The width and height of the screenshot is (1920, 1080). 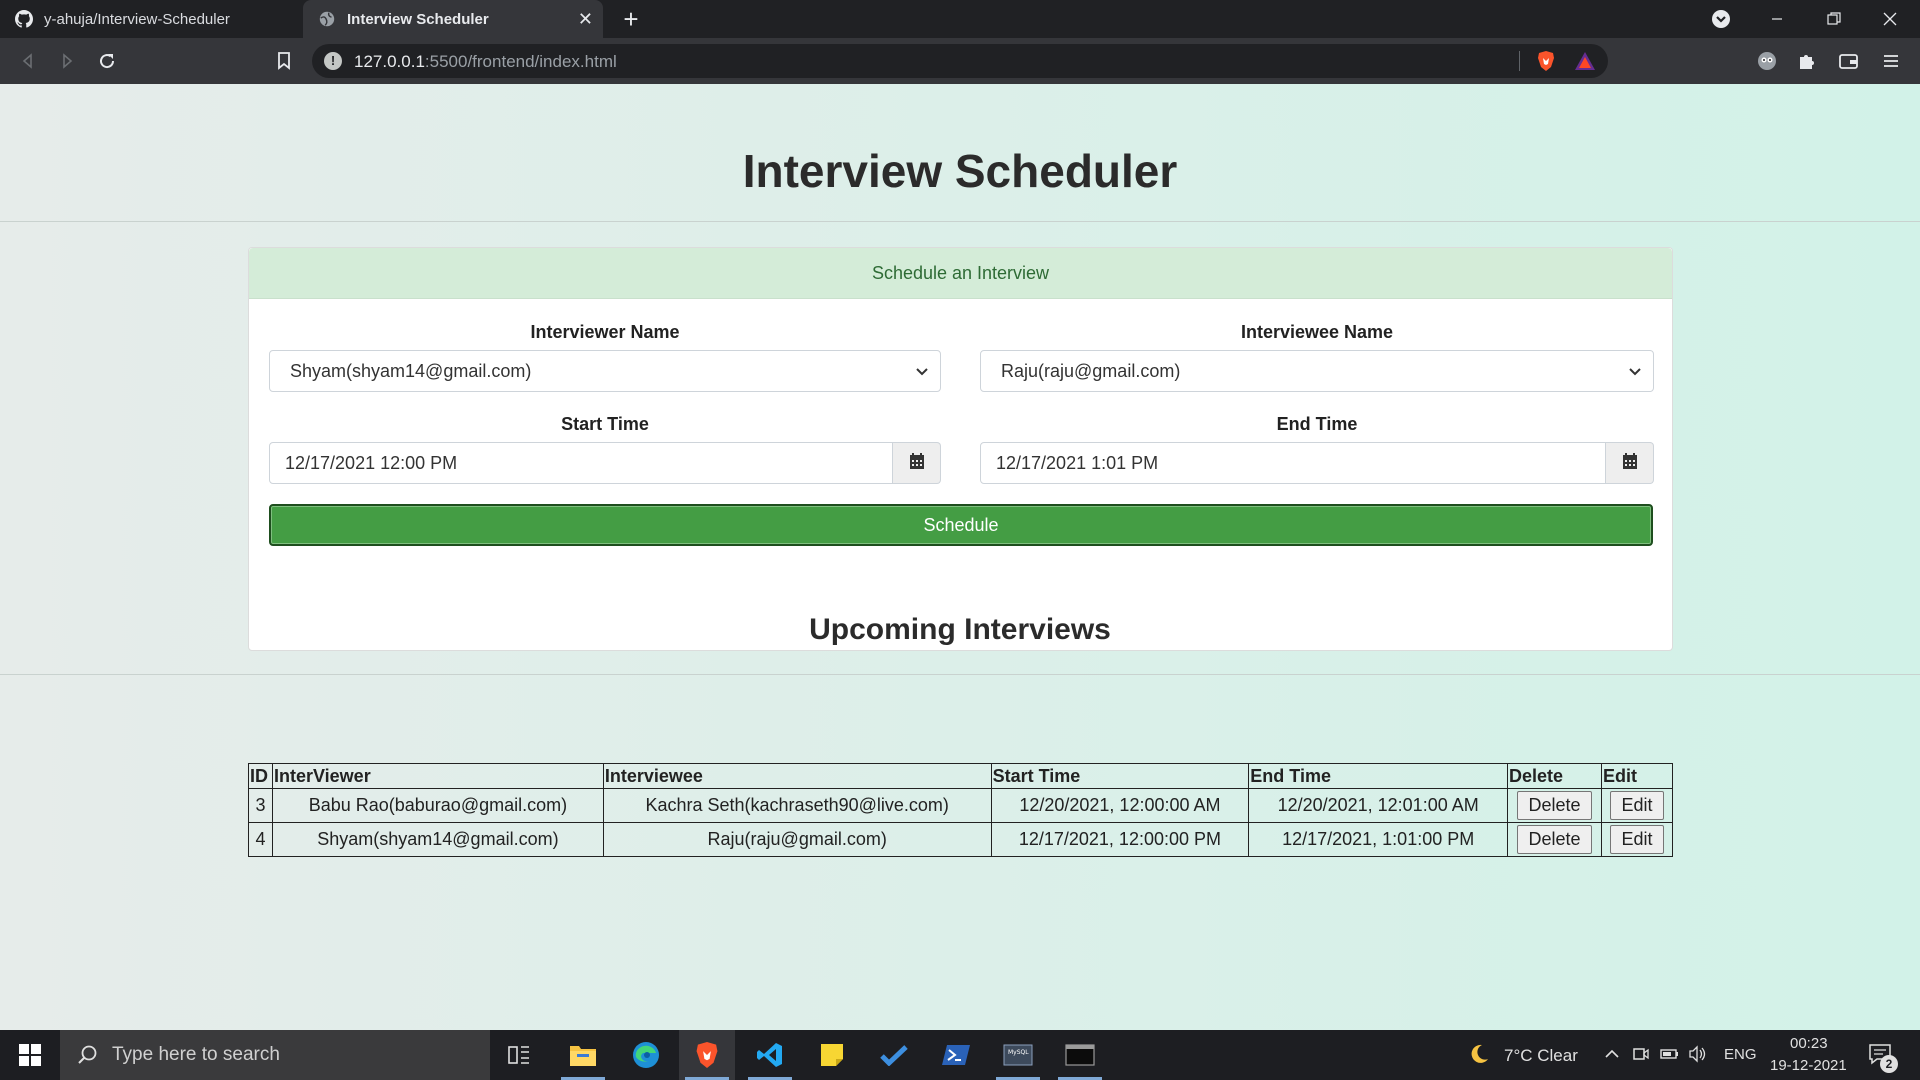 I want to click on end-time-input: 12/17/2021 1:01 PM, so click(x=1293, y=463).